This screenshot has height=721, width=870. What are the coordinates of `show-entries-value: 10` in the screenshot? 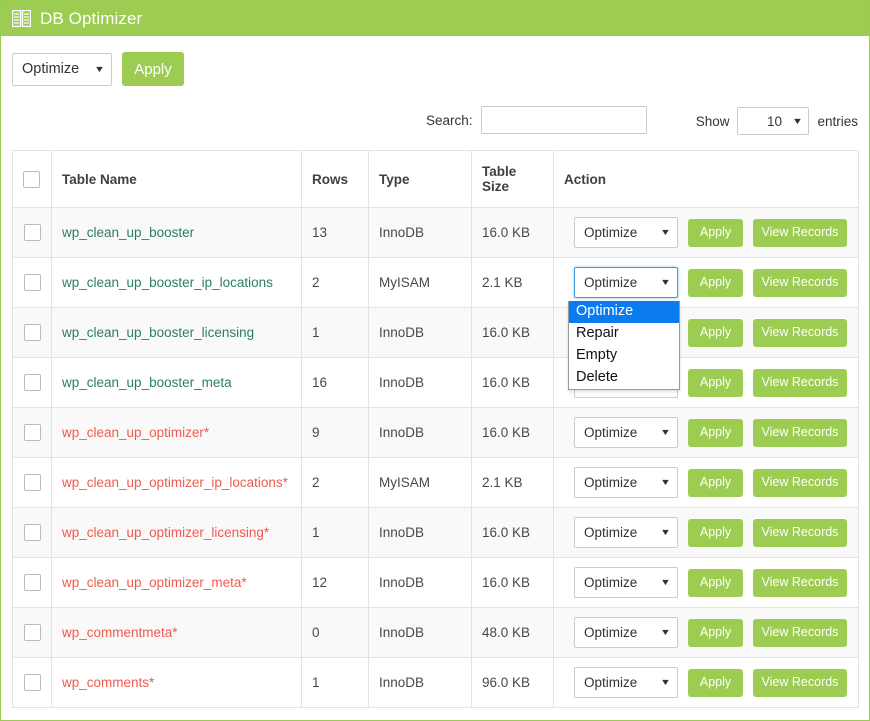 It's located at (774, 121).